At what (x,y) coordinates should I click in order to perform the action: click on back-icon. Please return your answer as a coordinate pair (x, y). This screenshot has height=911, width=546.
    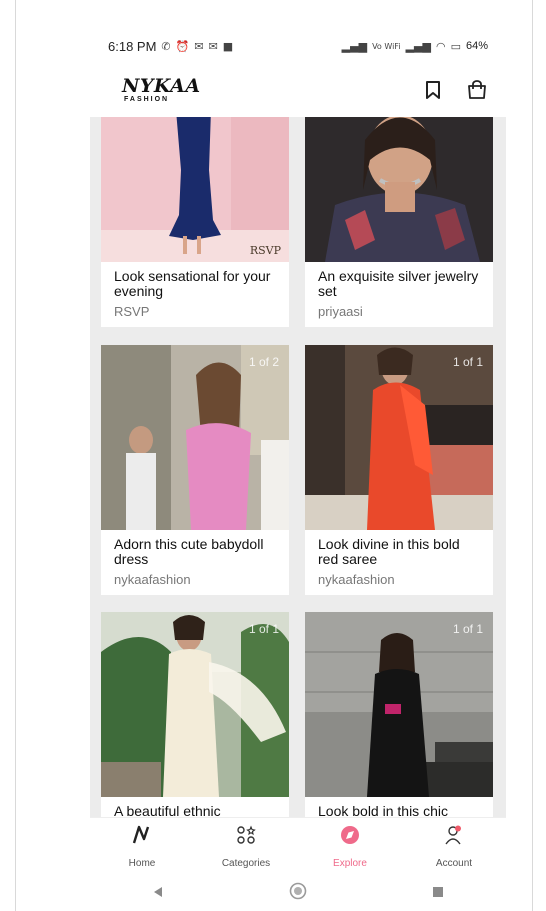
    Looking at the image, I should click on (158, 894).